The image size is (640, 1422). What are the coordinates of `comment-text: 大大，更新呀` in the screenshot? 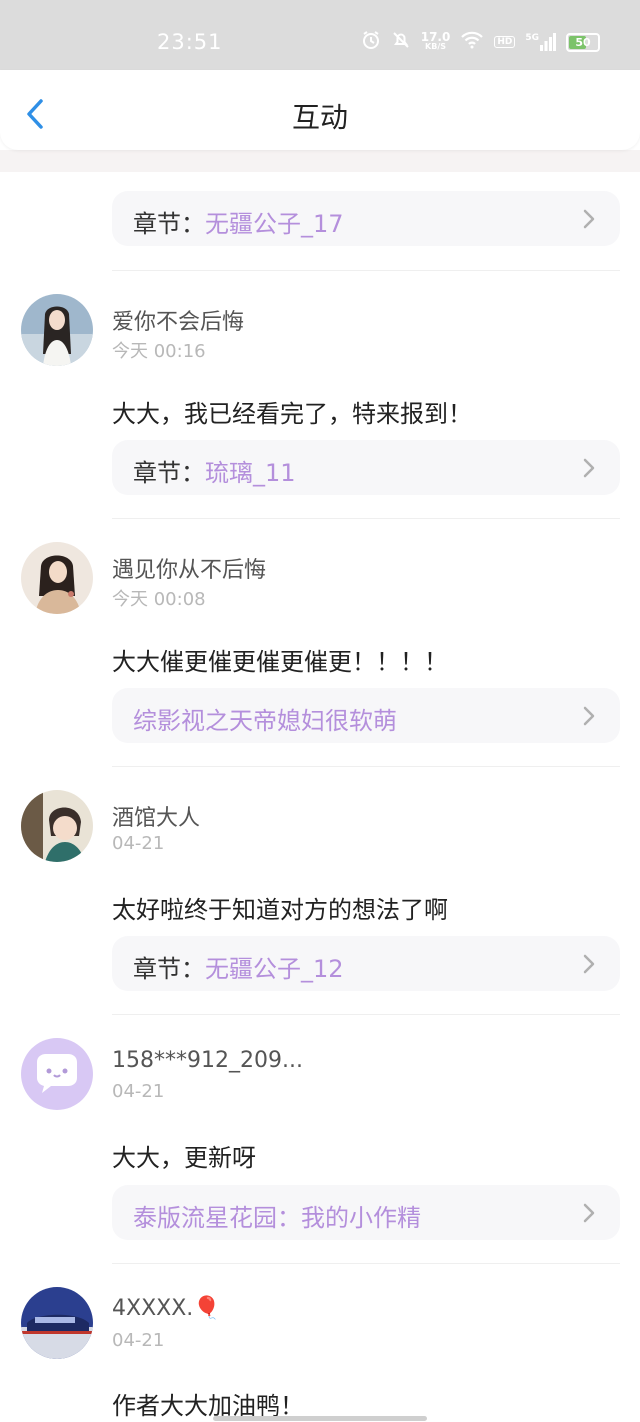 It's located at (184, 1155).